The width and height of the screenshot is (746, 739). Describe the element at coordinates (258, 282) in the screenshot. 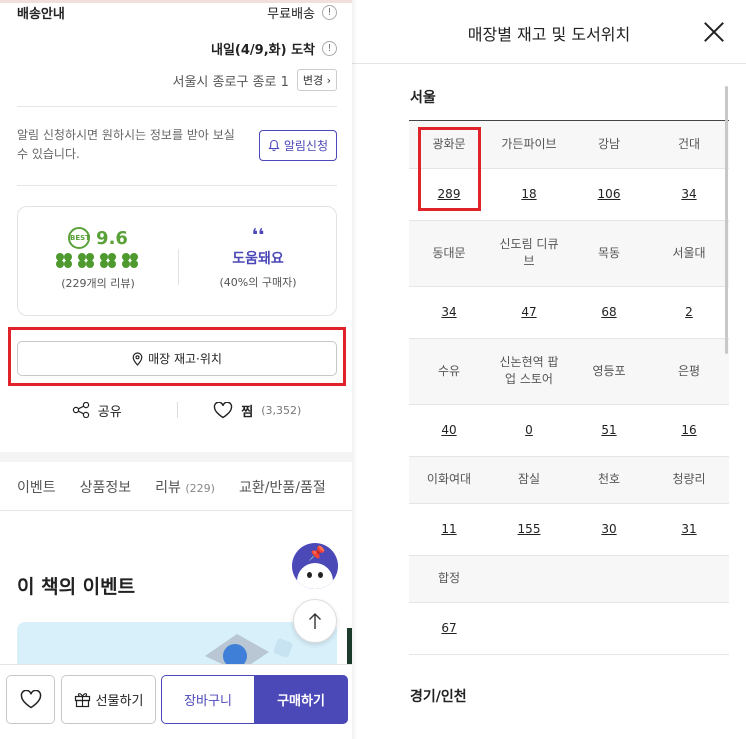

I see `helpful-percent: (40%의 구매자)` at that location.